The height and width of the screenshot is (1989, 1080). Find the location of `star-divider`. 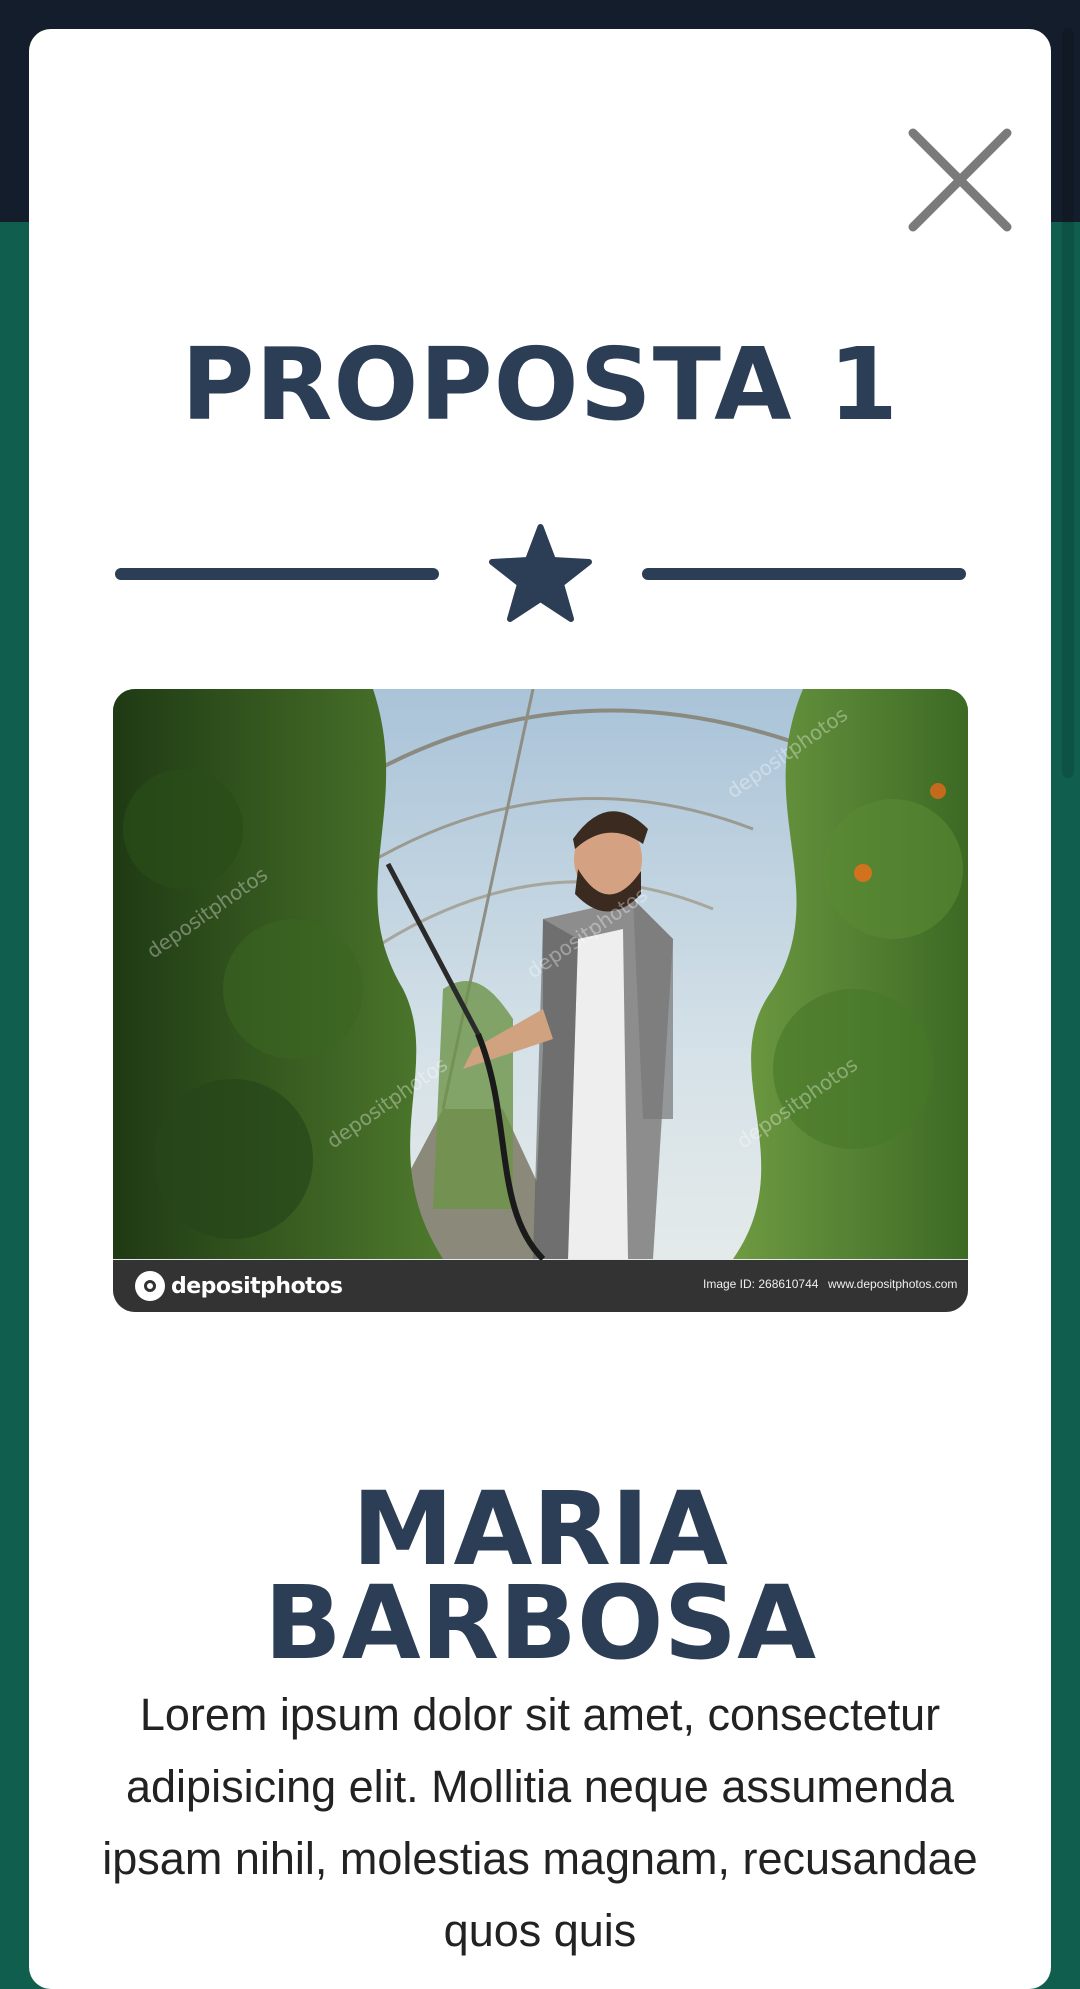

star-divider is located at coordinates (540, 575).